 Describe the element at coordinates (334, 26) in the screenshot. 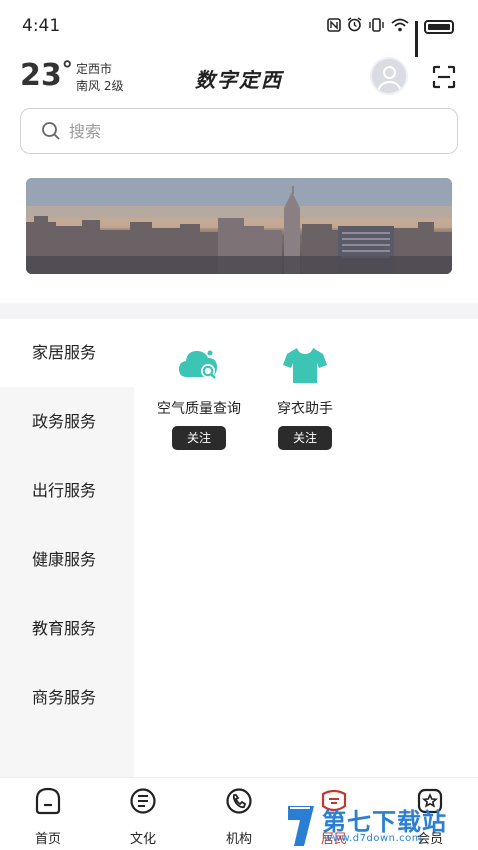

I see `nfc-icon` at that location.